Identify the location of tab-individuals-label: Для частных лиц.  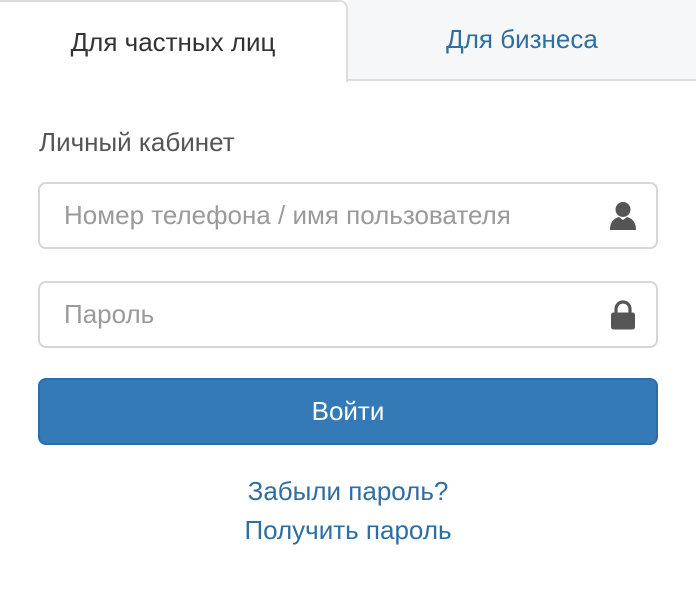
(173, 41).